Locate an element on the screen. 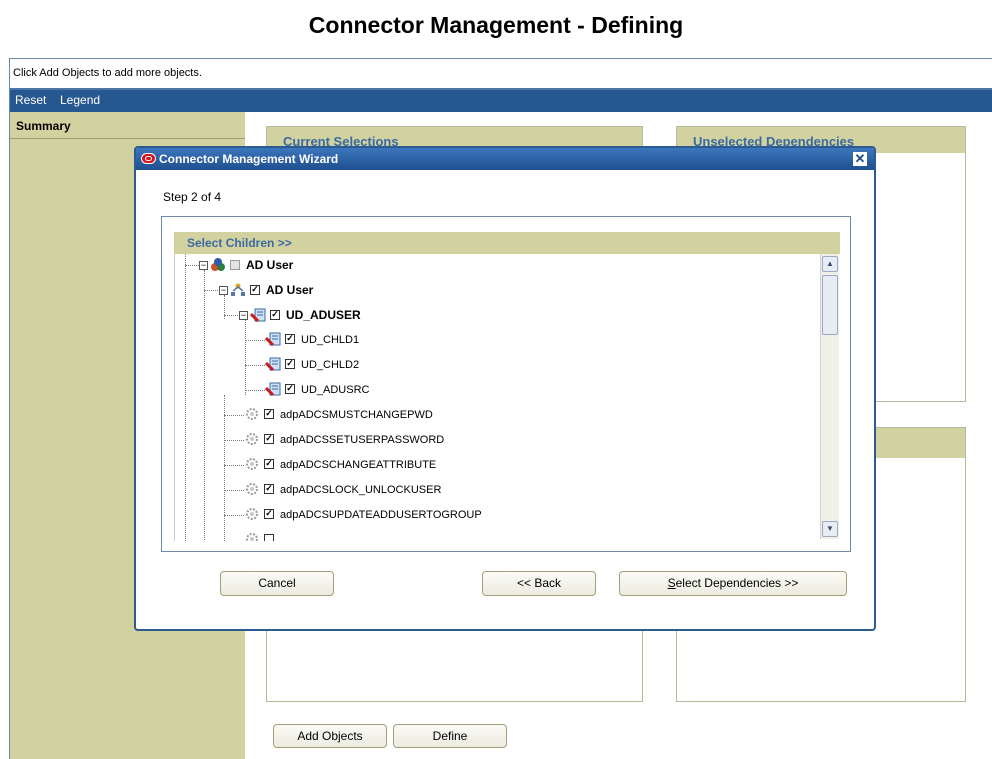  select-dependencies-label: elect Dependencies >> is located at coordinates (737, 583).